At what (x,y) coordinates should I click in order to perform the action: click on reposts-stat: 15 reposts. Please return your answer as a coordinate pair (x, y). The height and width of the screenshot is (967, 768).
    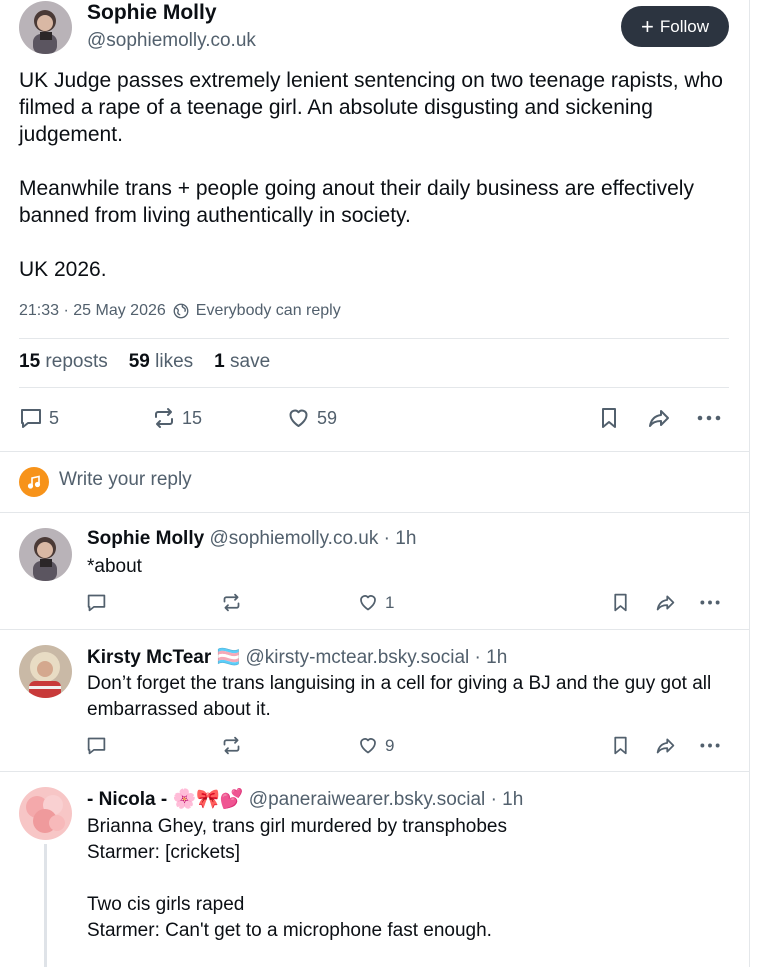
    Looking at the image, I should click on (63, 362).